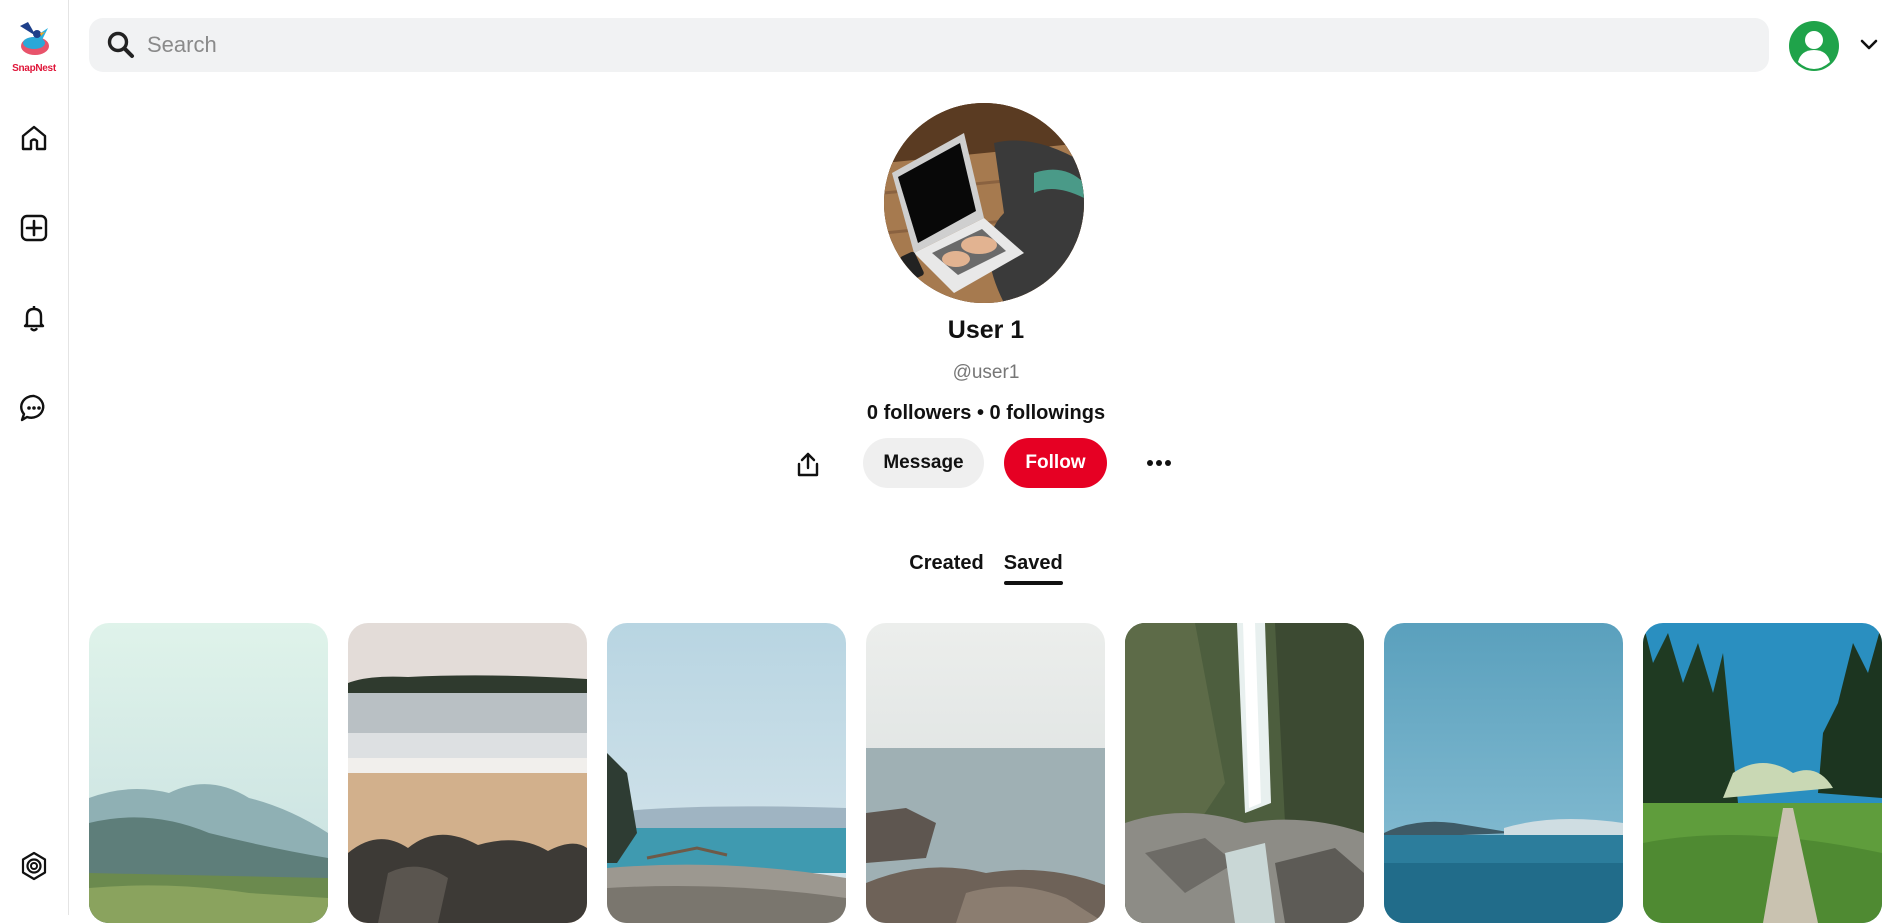 Image resolution: width=1903 pixels, height=923 pixels. What do you see at coordinates (986, 330) in the screenshot?
I see `profile-name: User 1` at bounding box center [986, 330].